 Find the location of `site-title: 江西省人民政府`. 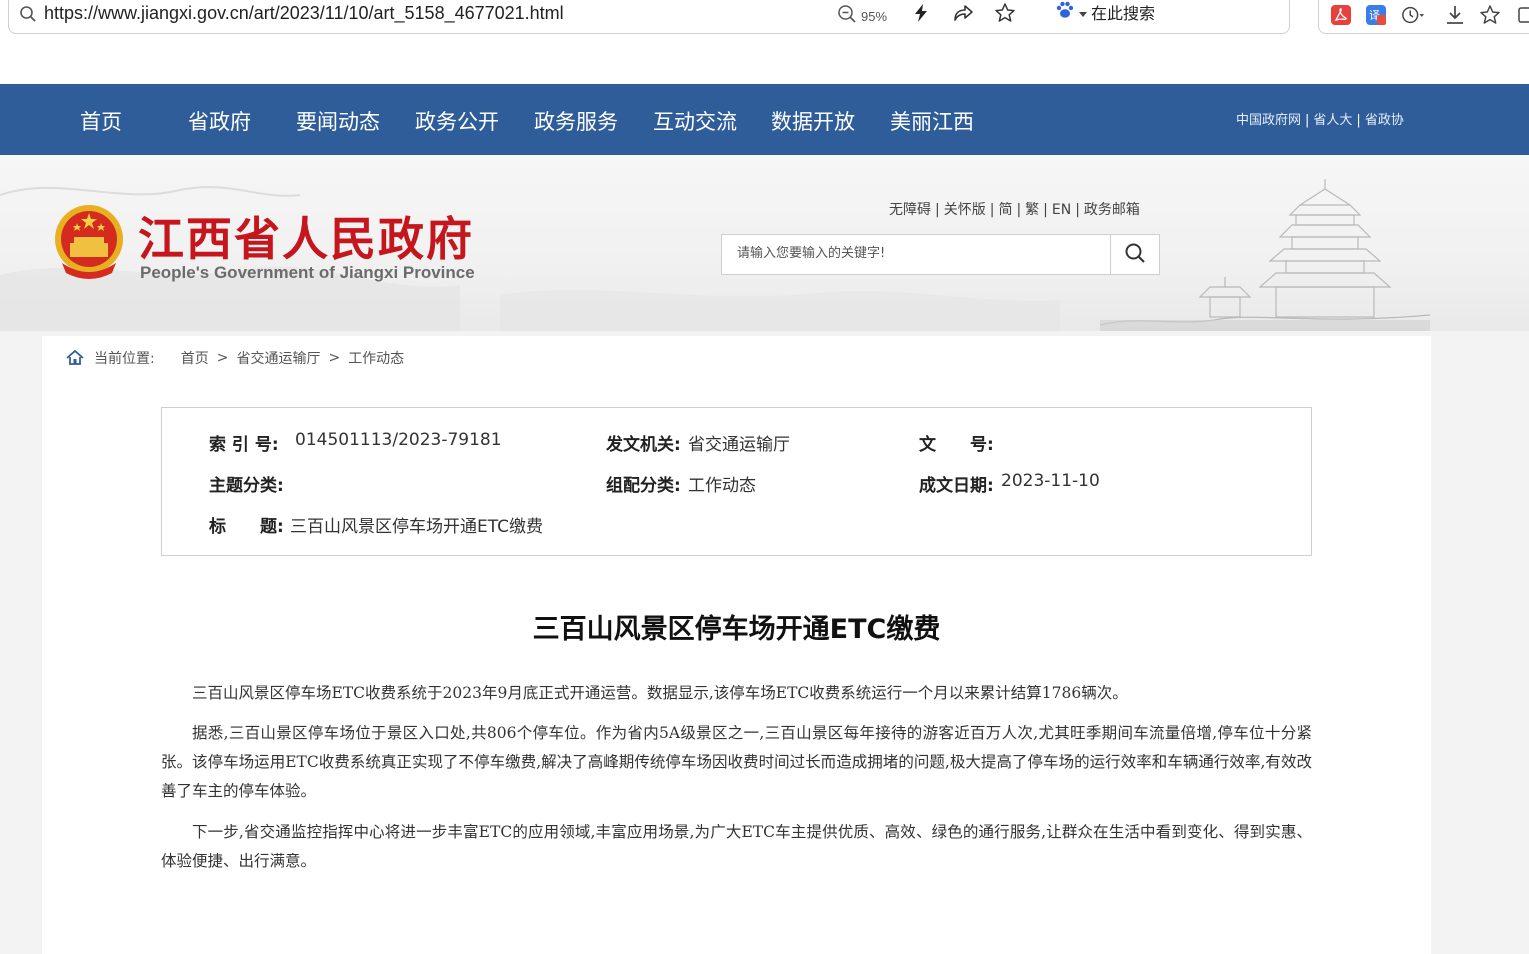

site-title: 江西省人民政府 is located at coordinates (306, 236).